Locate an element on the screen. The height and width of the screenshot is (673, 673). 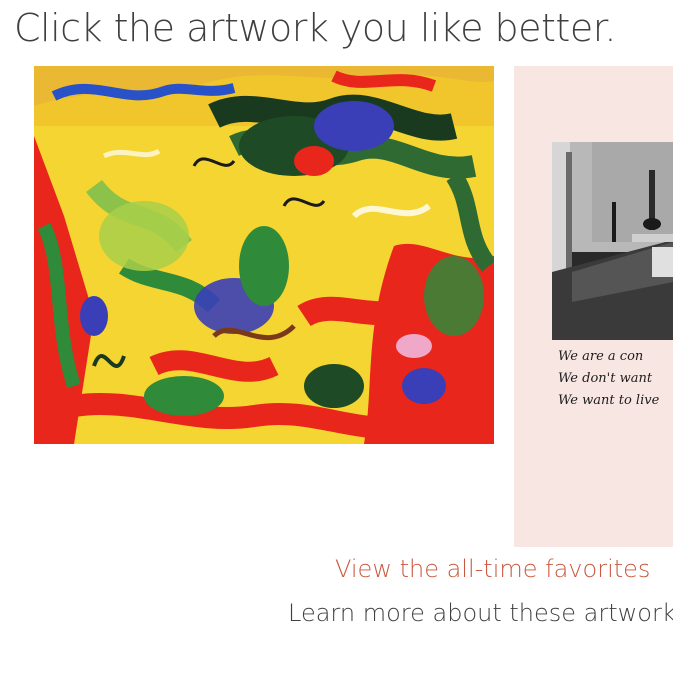
all-time-favorites-link: View the all-time favorites is located at coordinates (492, 569).